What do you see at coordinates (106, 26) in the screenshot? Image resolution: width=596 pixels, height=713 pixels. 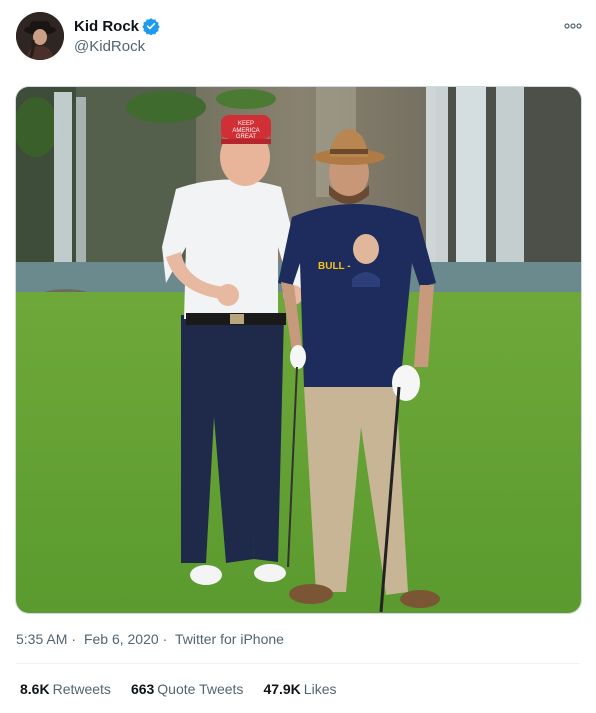 I see `display-name: Kid Rock` at bounding box center [106, 26].